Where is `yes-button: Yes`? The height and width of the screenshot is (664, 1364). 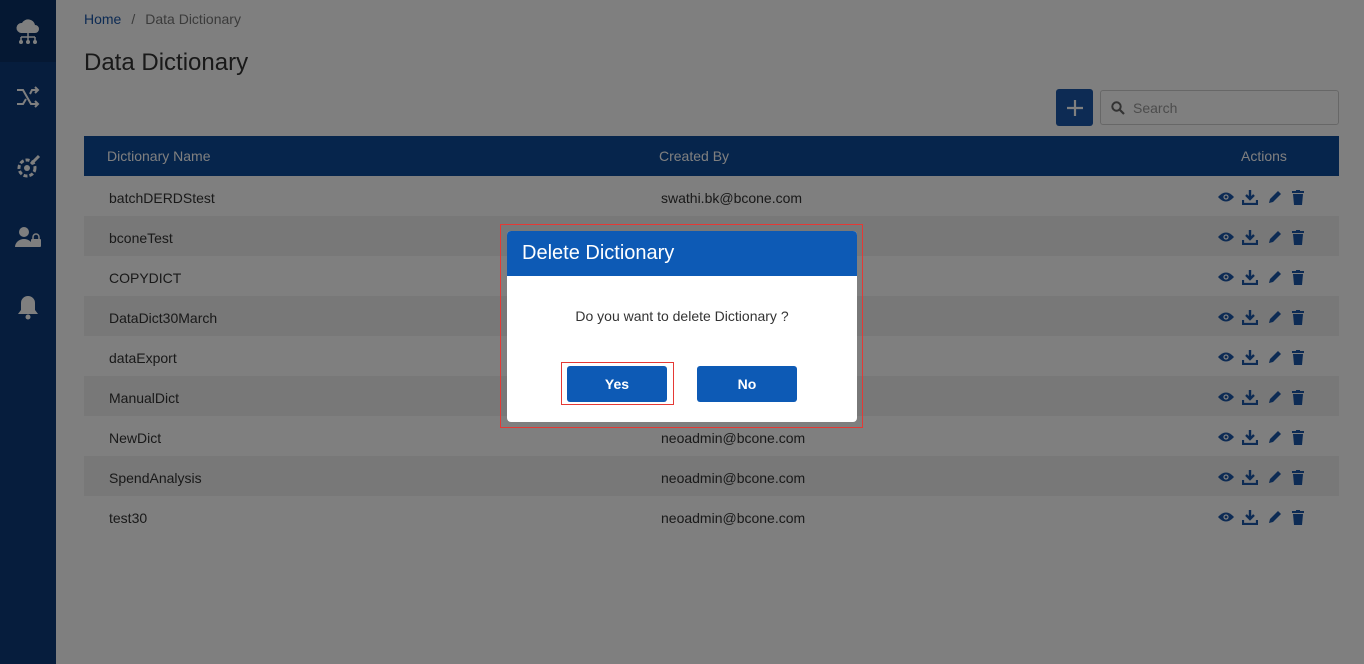
yes-button: Yes is located at coordinates (617, 384).